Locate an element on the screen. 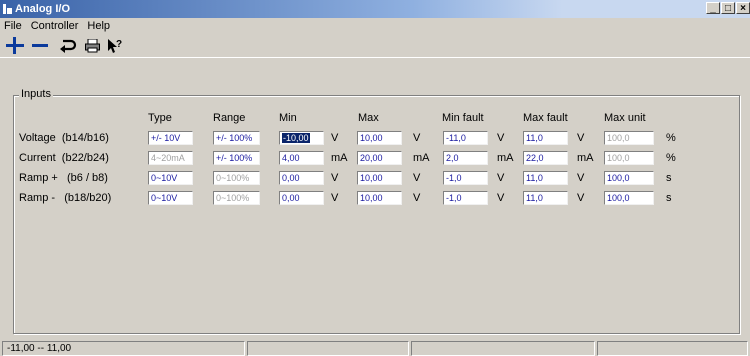  header-min: Min is located at coordinates (288, 118).